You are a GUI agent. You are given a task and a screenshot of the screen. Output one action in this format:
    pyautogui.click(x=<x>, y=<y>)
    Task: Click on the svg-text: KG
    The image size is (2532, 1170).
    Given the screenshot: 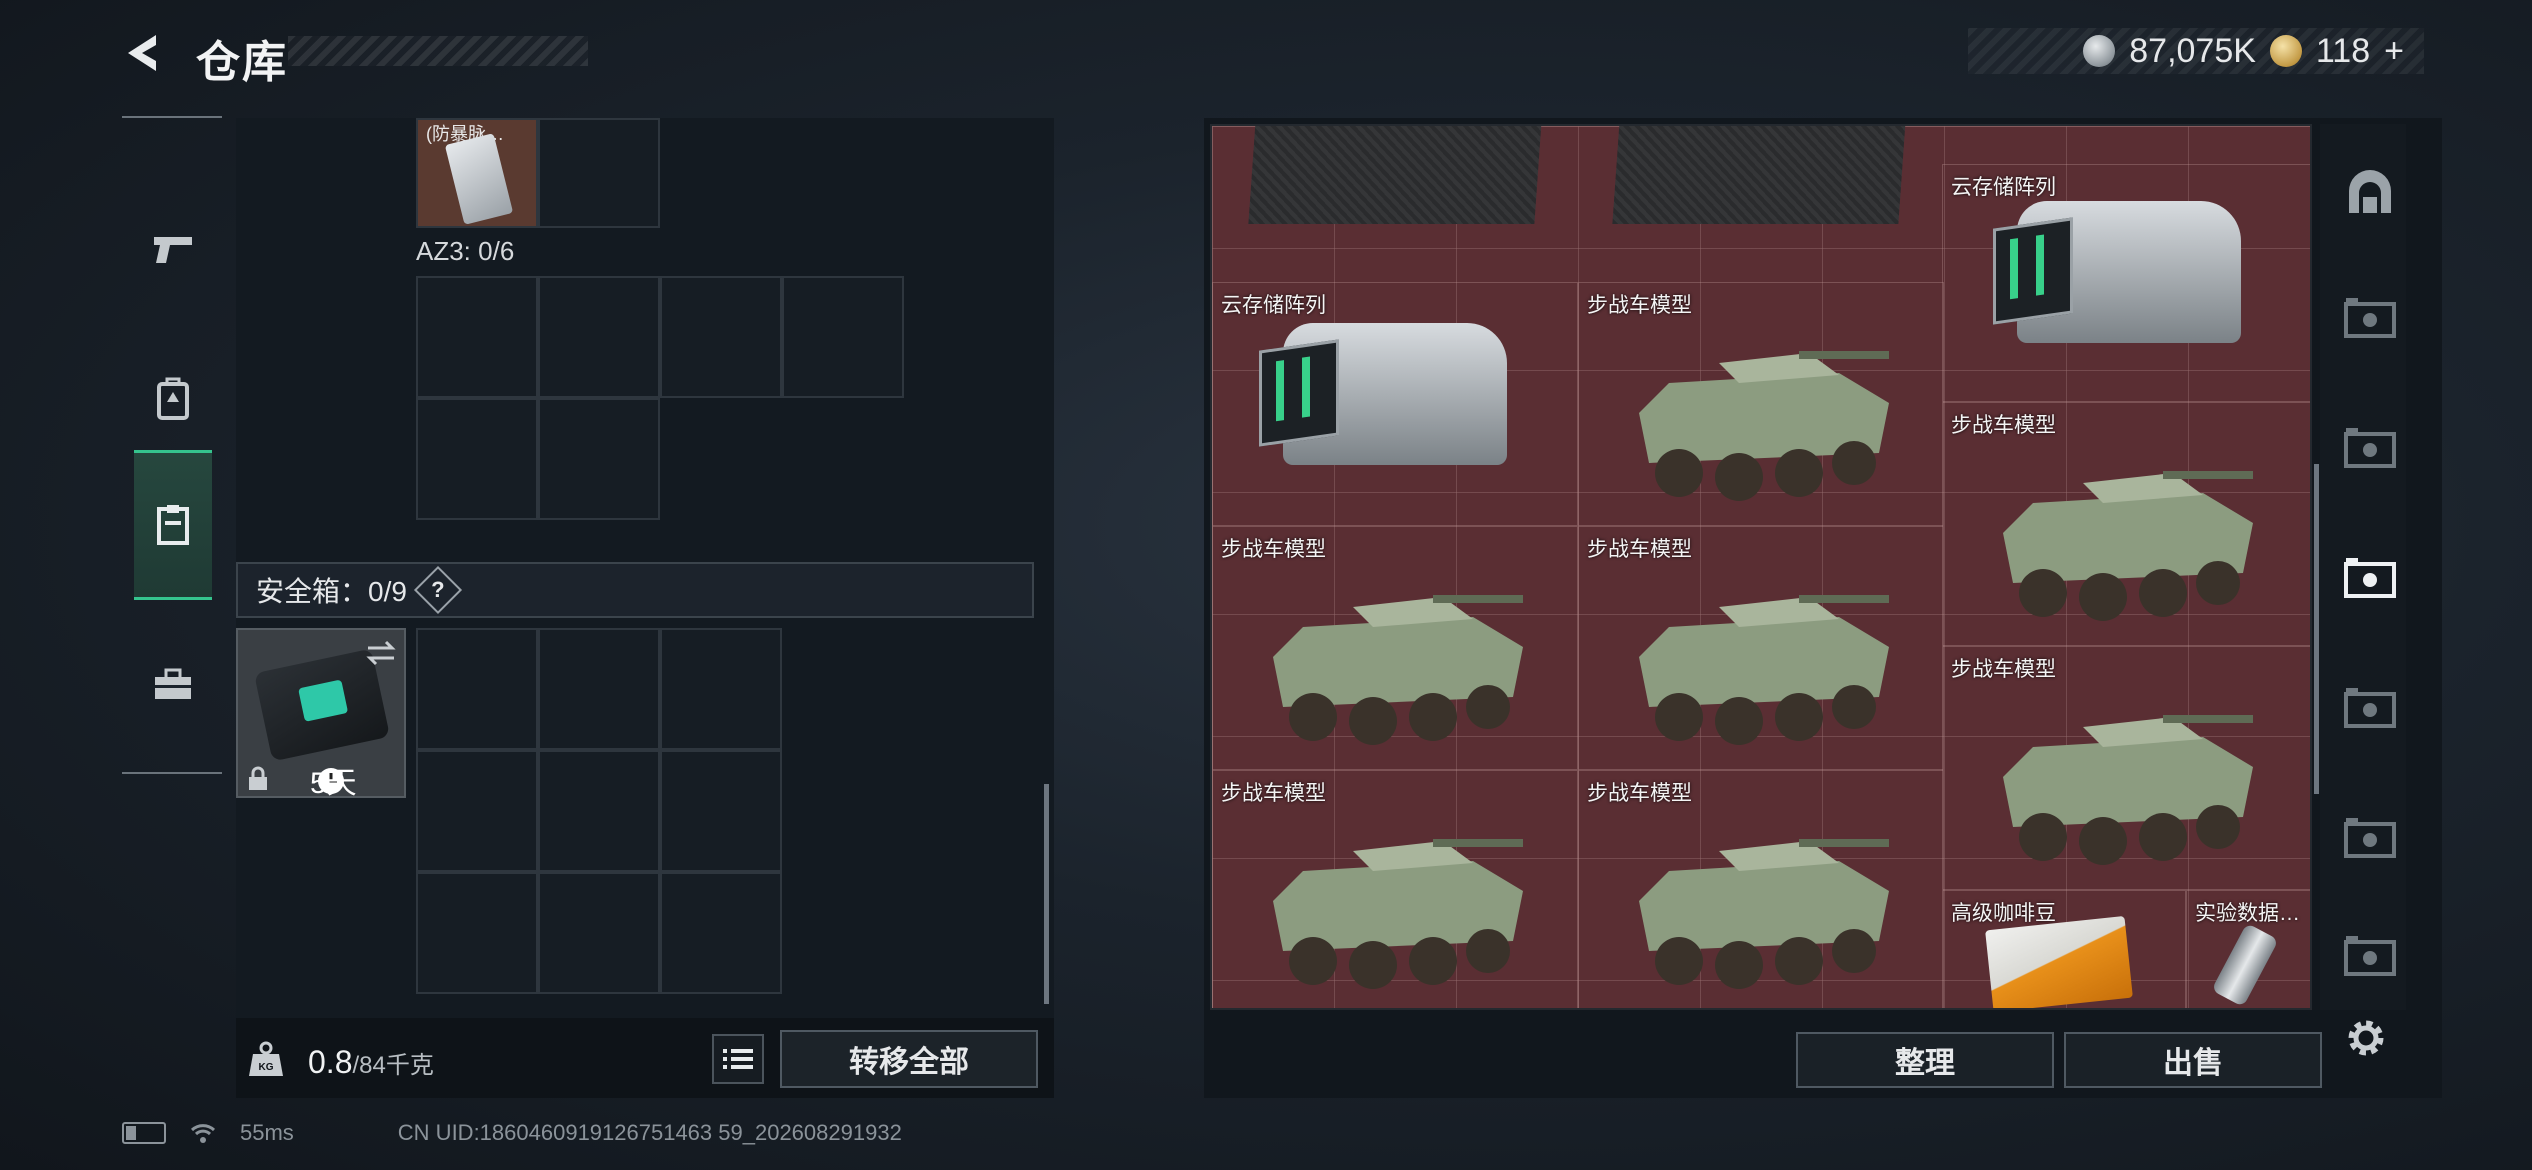 What is the action you would take?
    pyautogui.click(x=266, y=1067)
    